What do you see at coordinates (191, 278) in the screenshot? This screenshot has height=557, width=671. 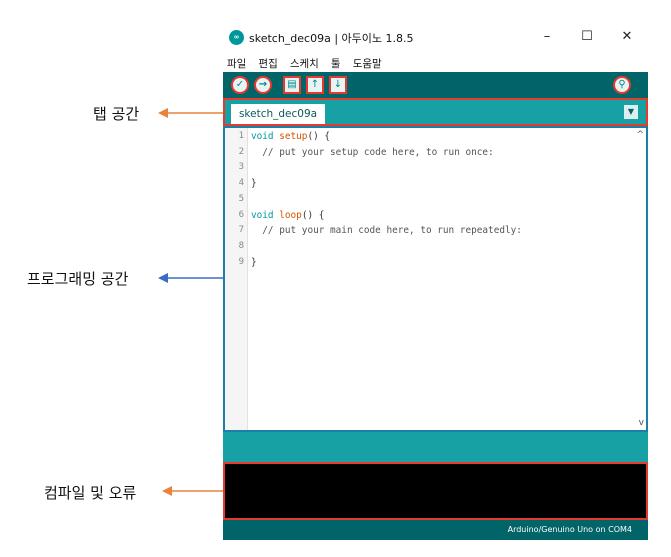 I see `arrow-programming-area` at bounding box center [191, 278].